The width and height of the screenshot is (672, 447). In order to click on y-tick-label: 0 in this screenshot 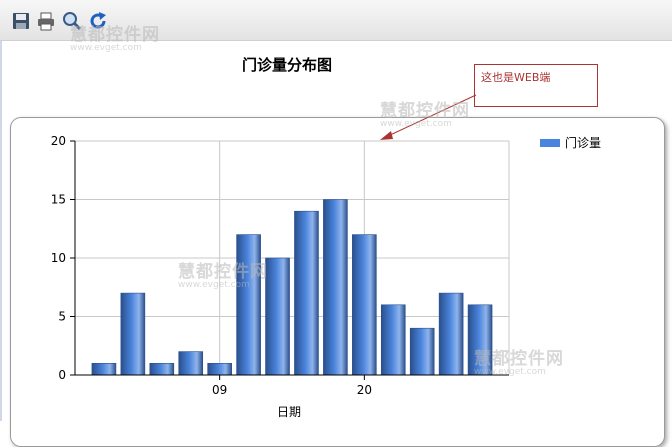, I will do `click(62, 375)`.